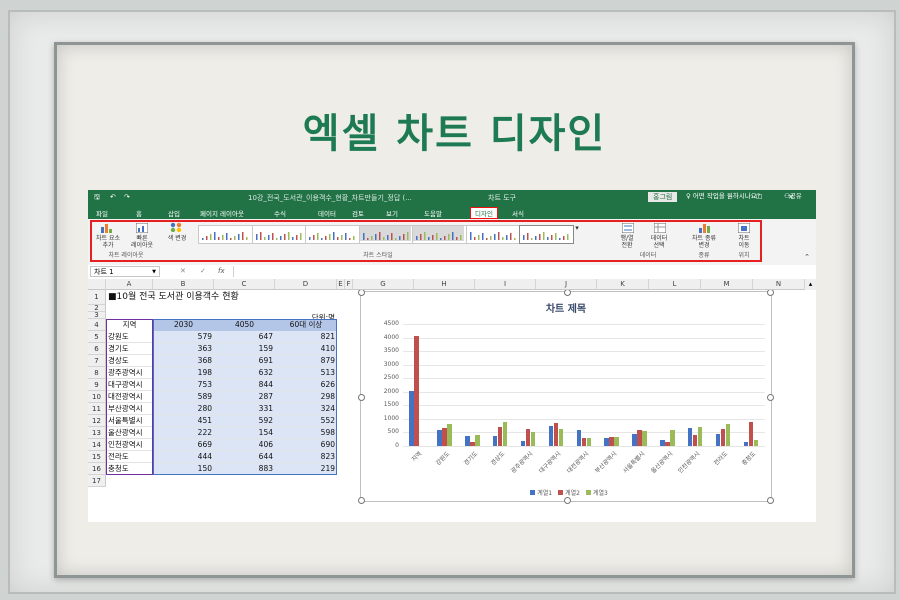 This screenshot has height=600, width=900. I want to click on bar-계열1-7, so click(606, 442).